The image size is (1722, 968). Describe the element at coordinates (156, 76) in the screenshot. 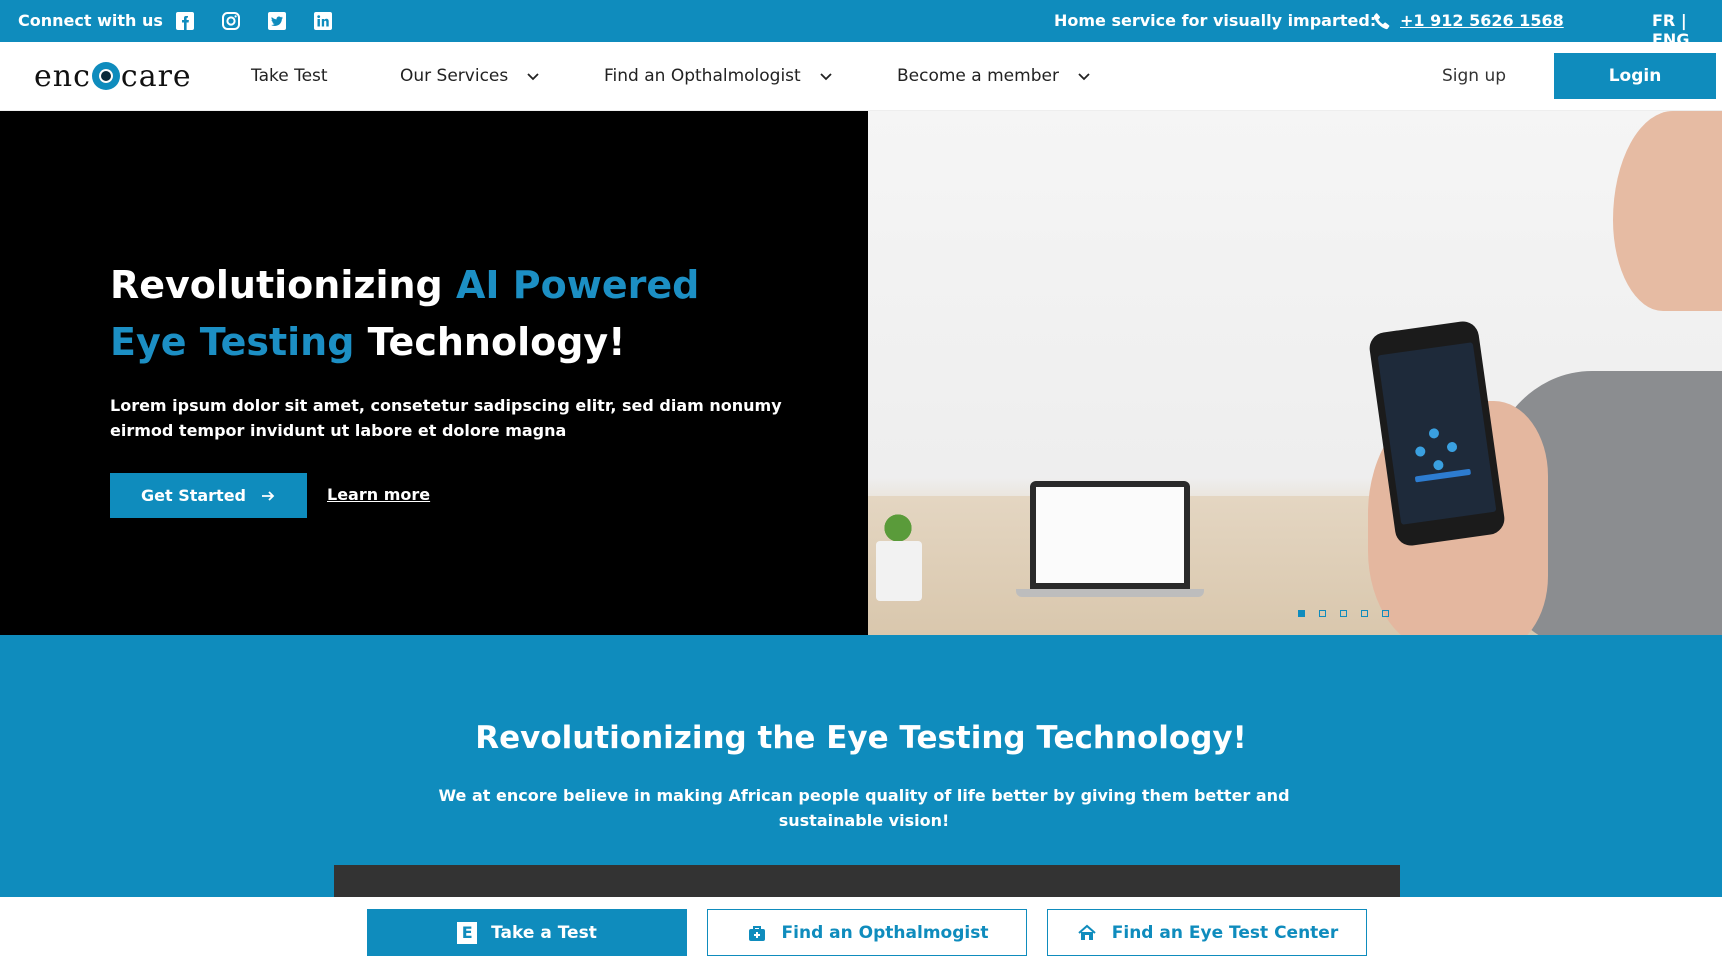

I see `logo-text-suffix: care` at that location.